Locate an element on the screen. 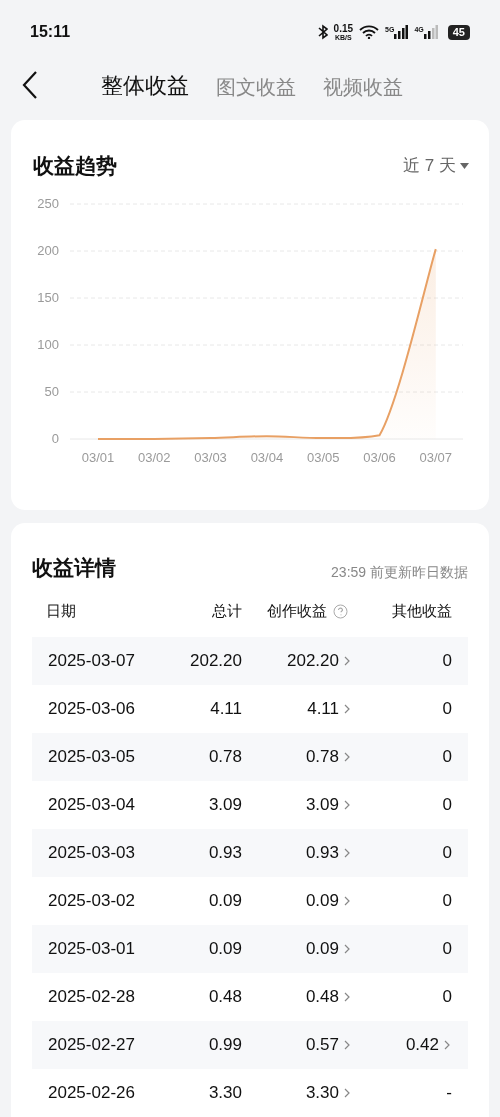  creation-income-cell: 0.93 is located at coordinates (322, 853).